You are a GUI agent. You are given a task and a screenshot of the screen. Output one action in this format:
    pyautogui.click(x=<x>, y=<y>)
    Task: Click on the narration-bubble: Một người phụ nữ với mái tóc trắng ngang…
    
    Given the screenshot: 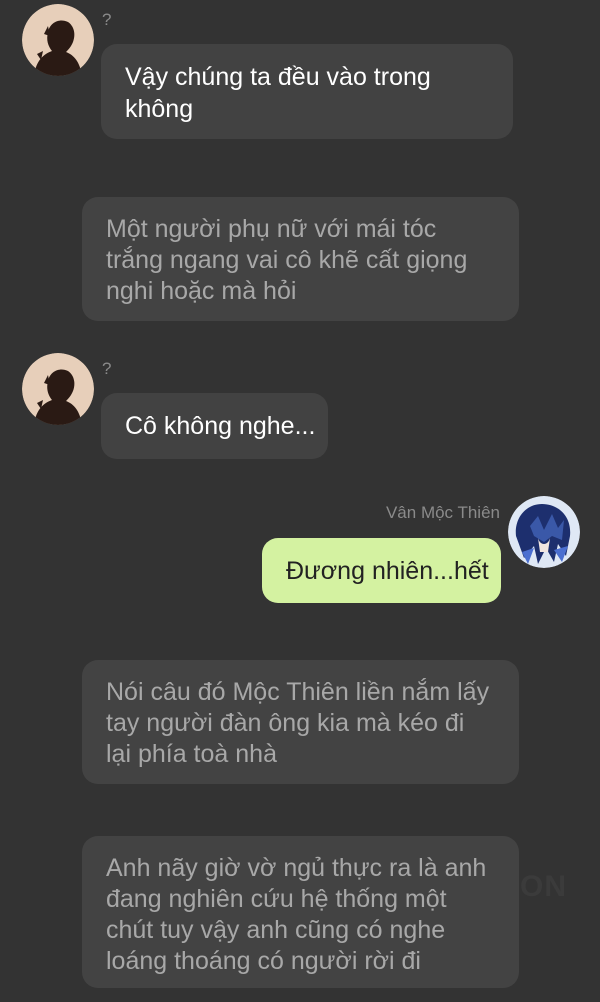 What is the action you would take?
    pyautogui.click(x=300, y=259)
    